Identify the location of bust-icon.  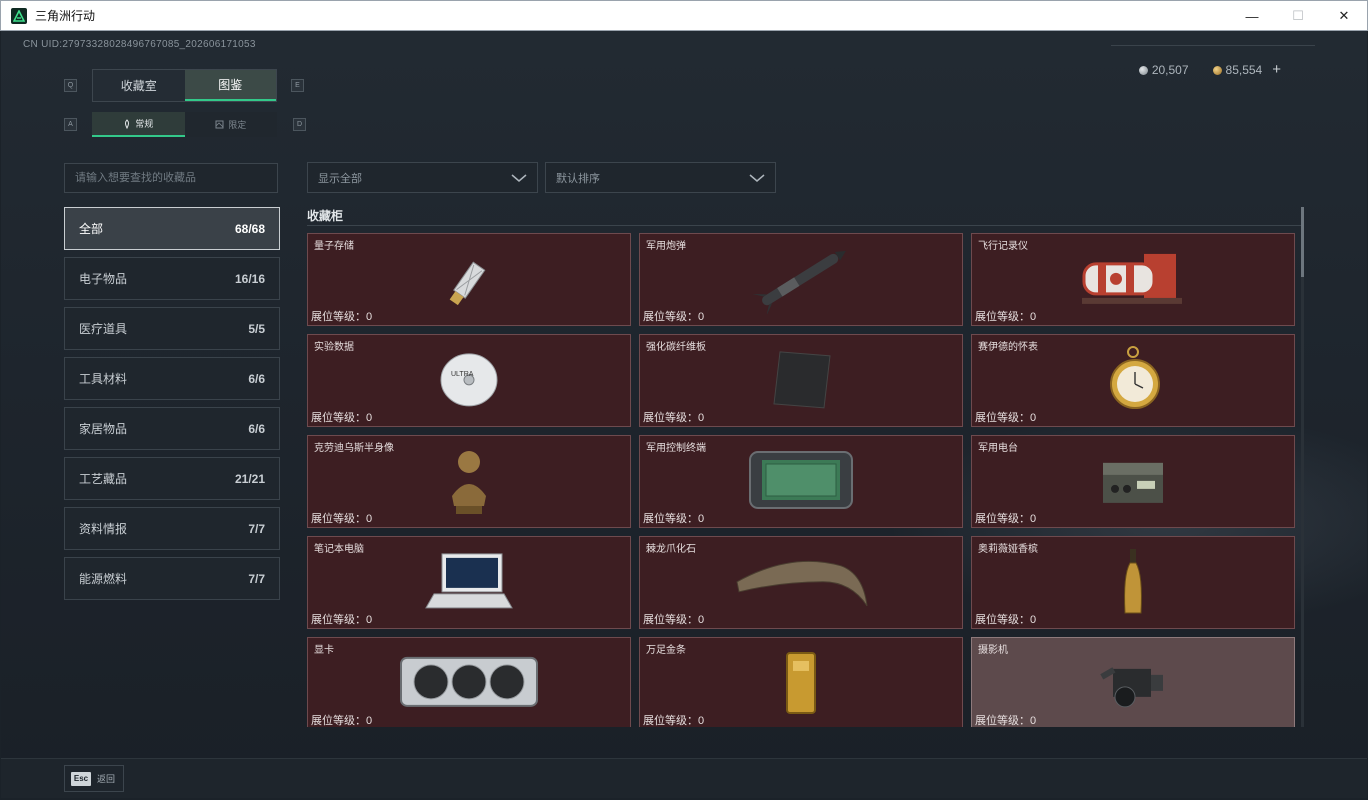
(469, 483).